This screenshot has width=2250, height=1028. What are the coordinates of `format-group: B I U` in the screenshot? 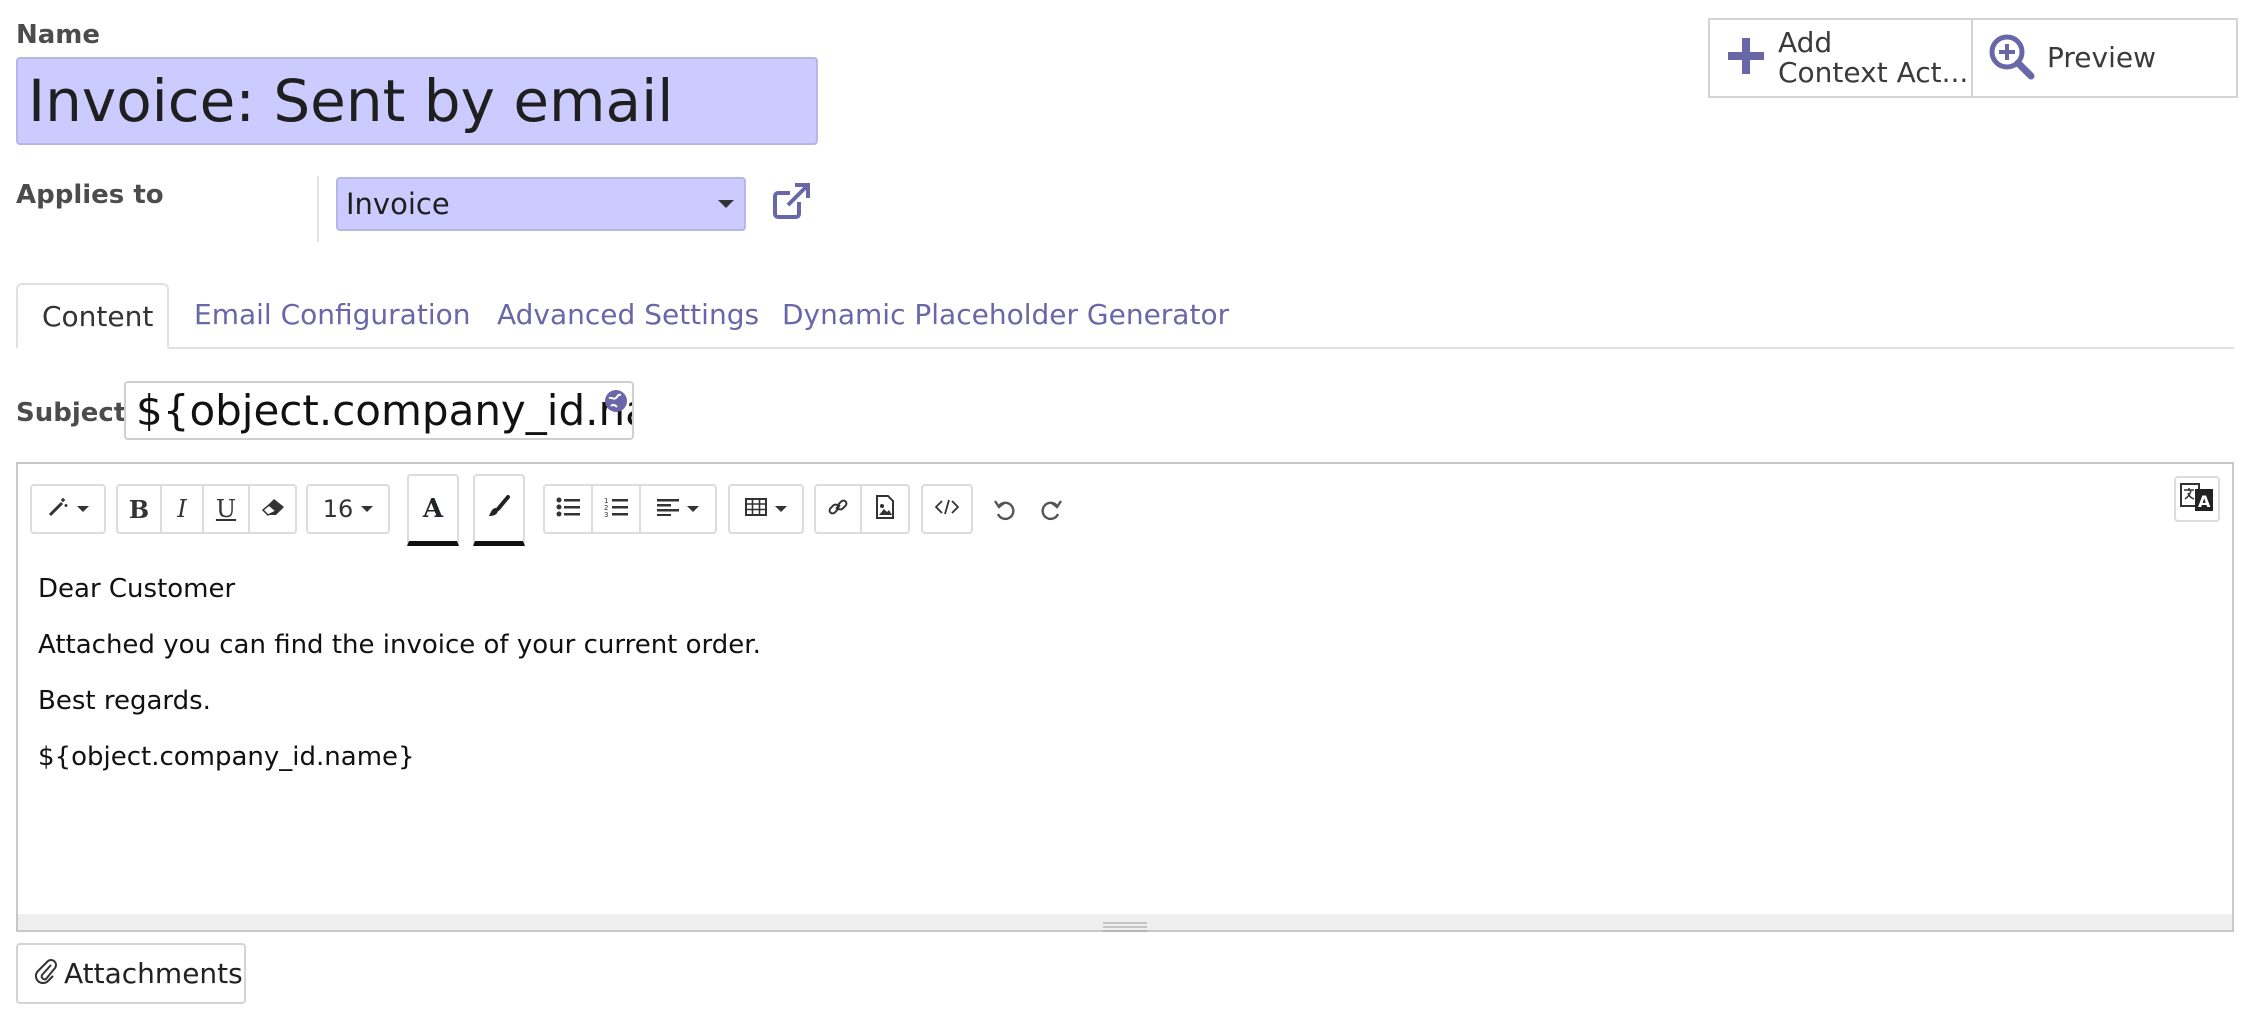 It's located at (206, 509).